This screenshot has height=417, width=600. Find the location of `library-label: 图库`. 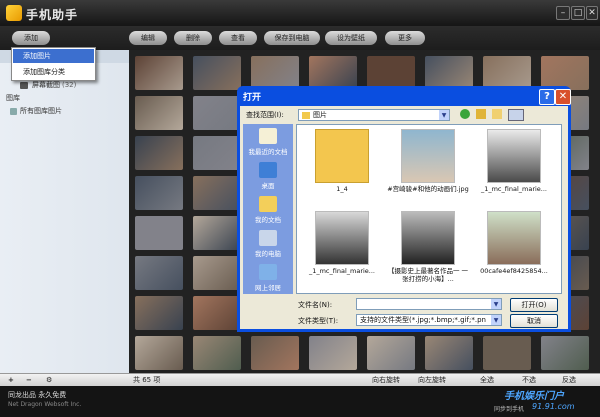

library-label: 图库 is located at coordinates (13, 98).